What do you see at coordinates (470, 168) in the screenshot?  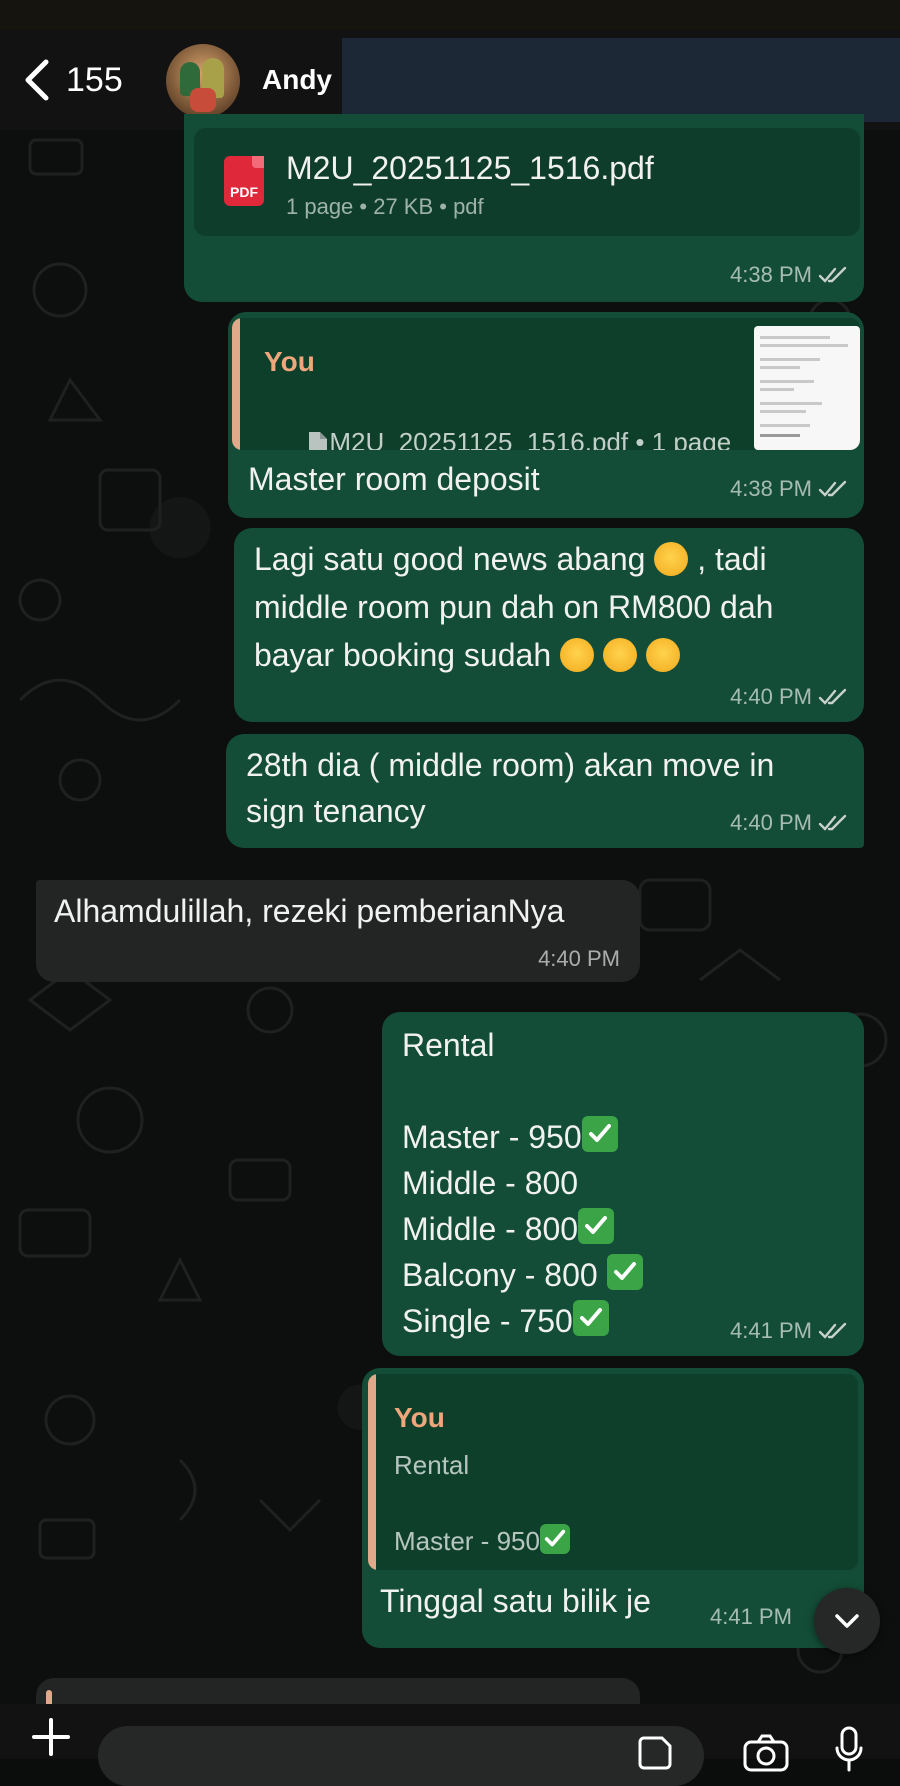 I see `document-file-name: M2U_20251125_1516.pdf` at bounding box center [470, 168].